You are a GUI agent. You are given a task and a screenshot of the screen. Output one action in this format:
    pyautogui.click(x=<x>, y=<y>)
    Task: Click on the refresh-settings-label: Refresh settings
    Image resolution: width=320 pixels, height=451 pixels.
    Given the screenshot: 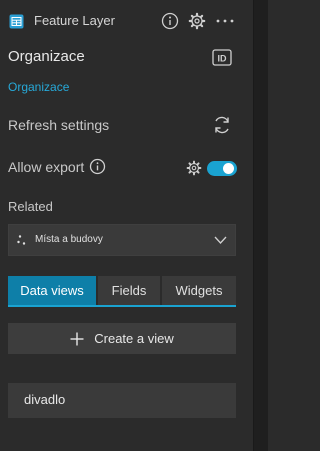 What is the action you would take?
    pyautogui.click(x=59, y=125)
    